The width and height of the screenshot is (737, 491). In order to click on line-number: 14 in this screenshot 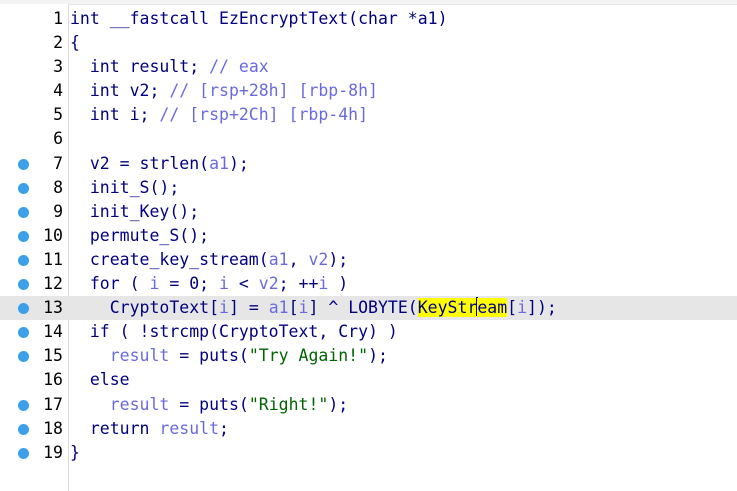, I will do `click(53, 332)`.